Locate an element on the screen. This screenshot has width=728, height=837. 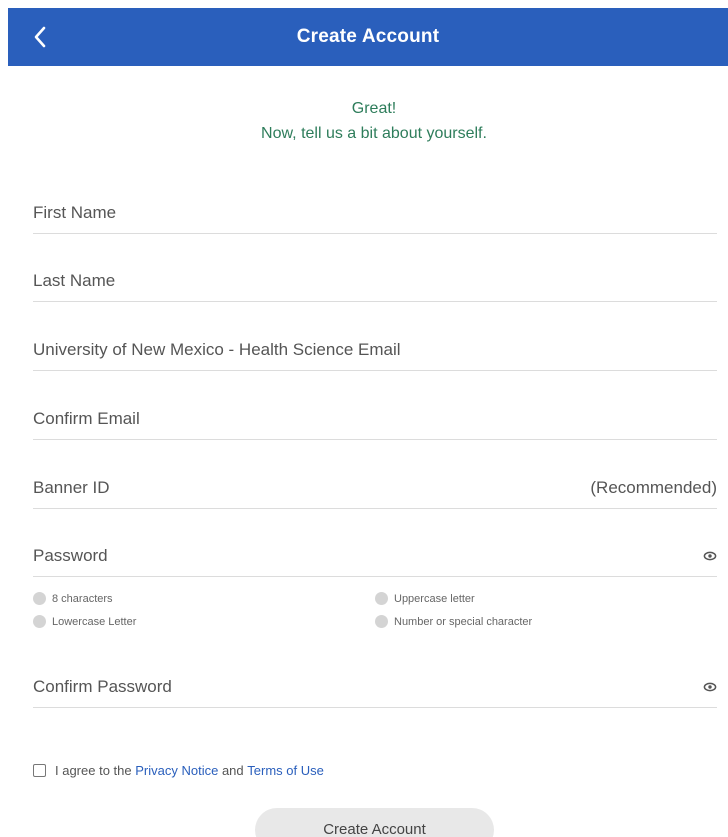
page-title: Create Account is located at coordinates (368, 36).